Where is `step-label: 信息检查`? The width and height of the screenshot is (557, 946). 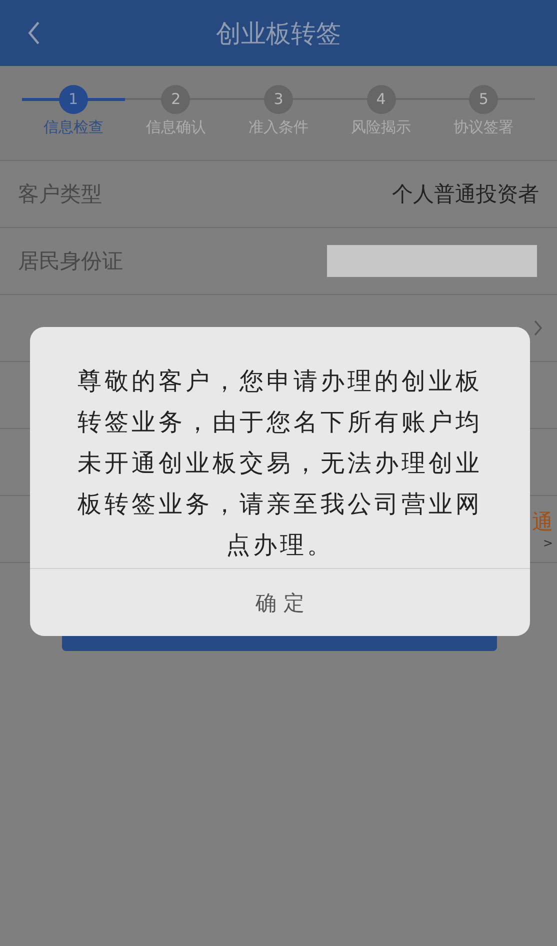 step-label: 信息检查 is located at coordinates (73, 127).